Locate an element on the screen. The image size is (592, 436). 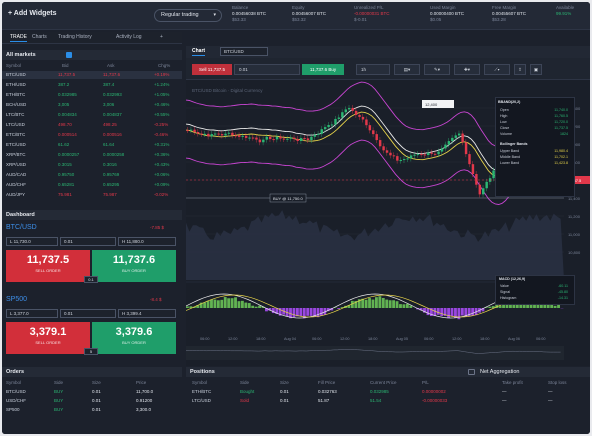
market-row: XRP/USD 0.3015 0.3016 +0.43% is located at coordinates (92, 165).